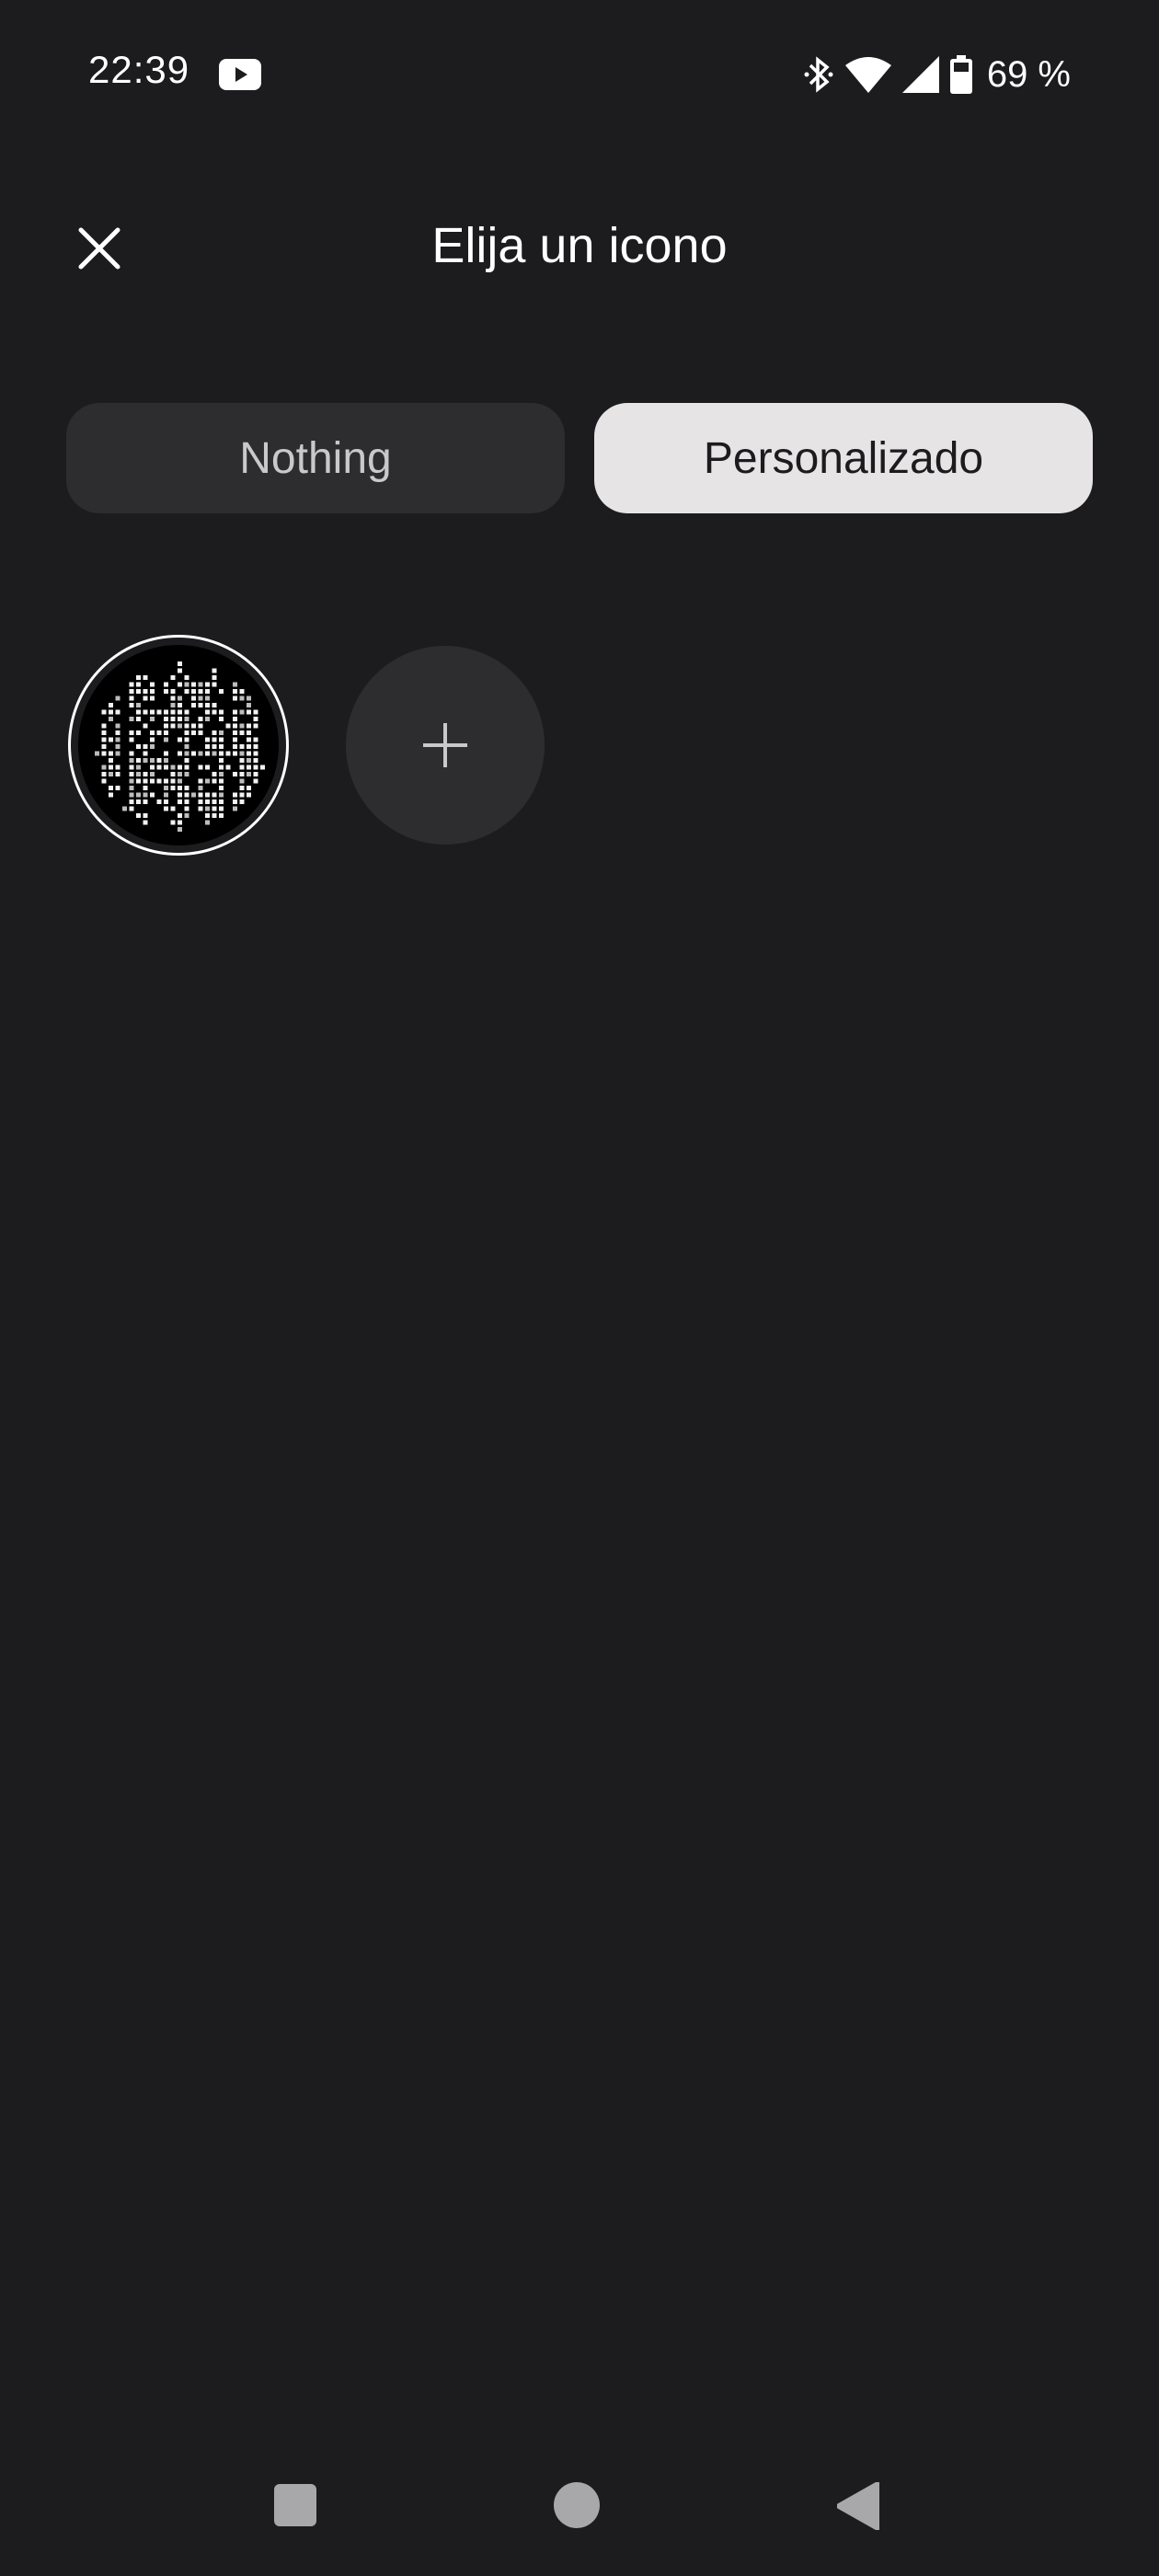 The image size is (1159, 2576). I want to click on recents-button, so click(295, 2505).